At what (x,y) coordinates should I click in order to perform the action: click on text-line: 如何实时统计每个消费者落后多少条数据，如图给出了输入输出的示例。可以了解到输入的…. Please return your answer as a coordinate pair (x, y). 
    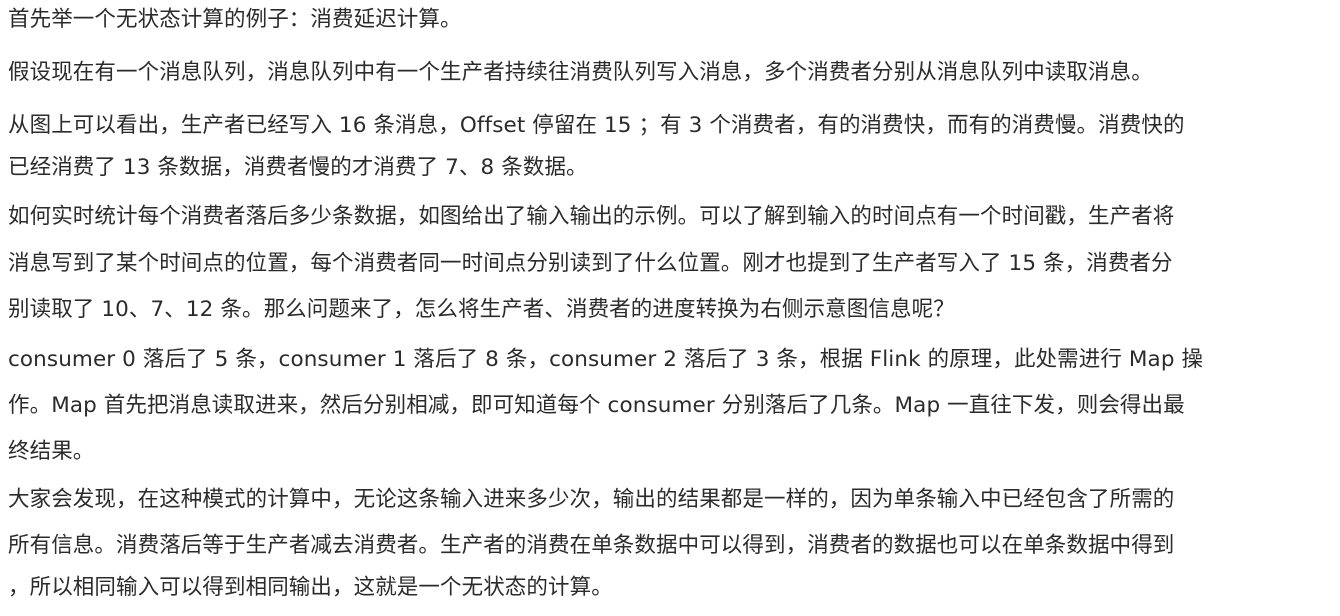
    Looking at the image, I should click on (591, 216).